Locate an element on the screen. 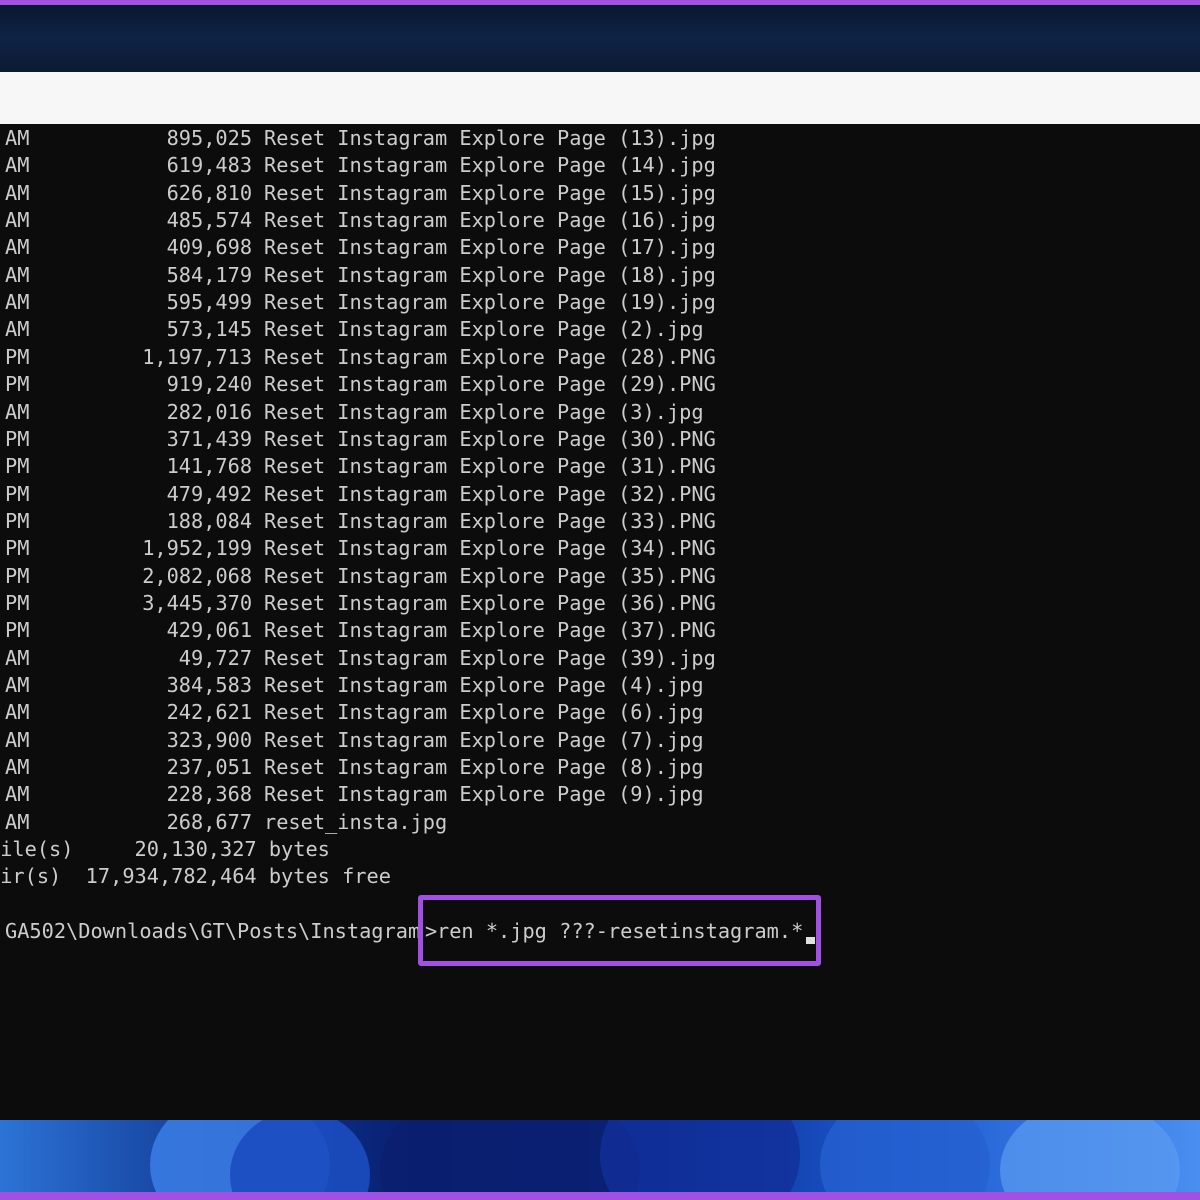 The width and height of the screenshot is (1200, 1200). listing-file-size: 626,810 is located at coordinates (209, 192).